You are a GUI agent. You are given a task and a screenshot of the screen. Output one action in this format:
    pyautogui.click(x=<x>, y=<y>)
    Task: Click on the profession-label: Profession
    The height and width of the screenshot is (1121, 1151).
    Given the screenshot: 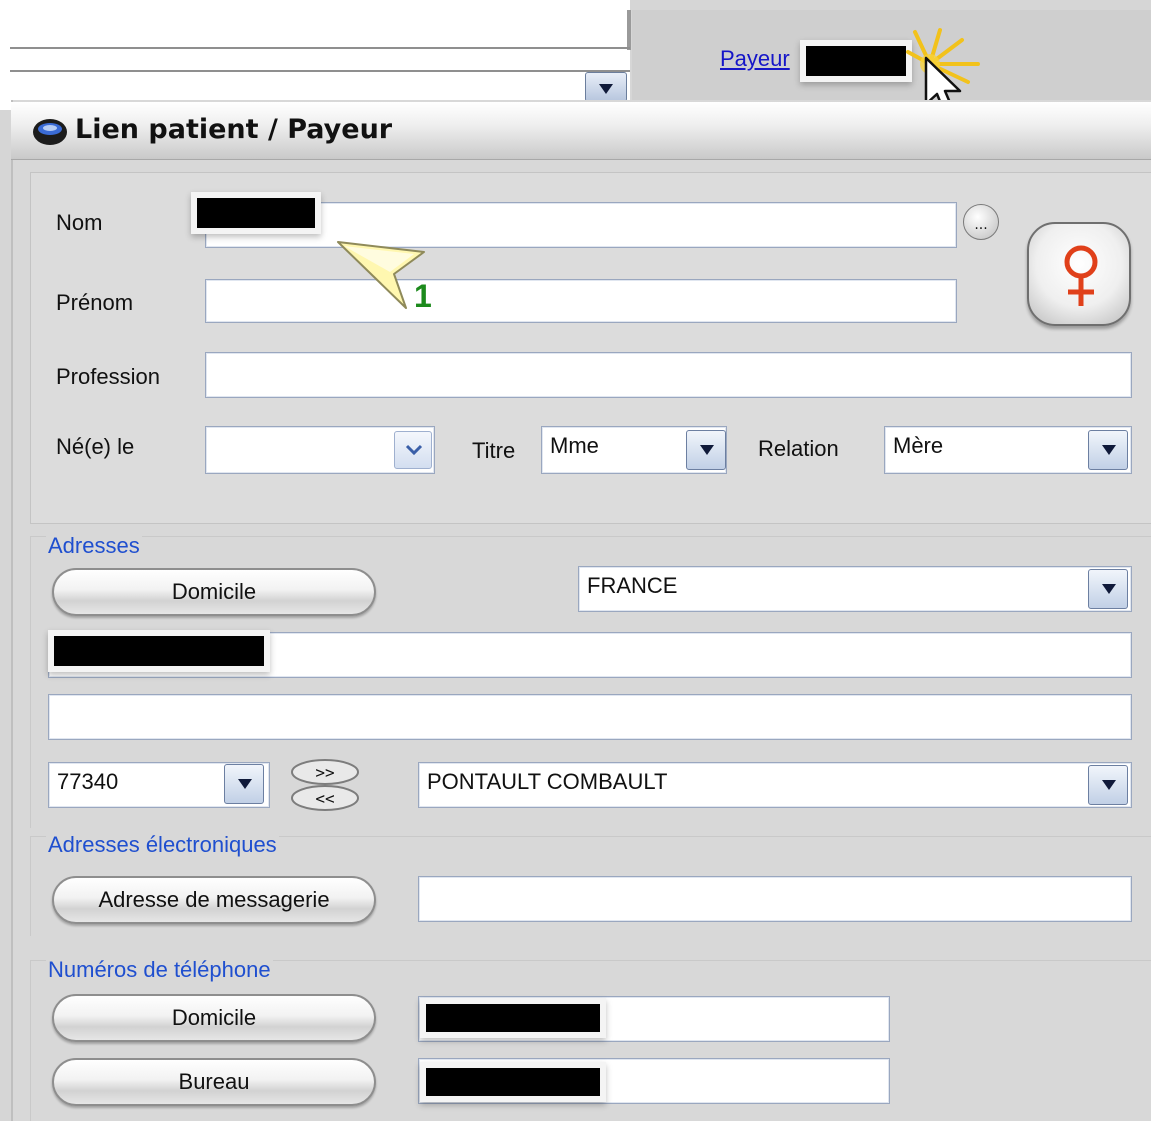 What is the action you would take?
    pyautogui.click(x=108, y=376)
    